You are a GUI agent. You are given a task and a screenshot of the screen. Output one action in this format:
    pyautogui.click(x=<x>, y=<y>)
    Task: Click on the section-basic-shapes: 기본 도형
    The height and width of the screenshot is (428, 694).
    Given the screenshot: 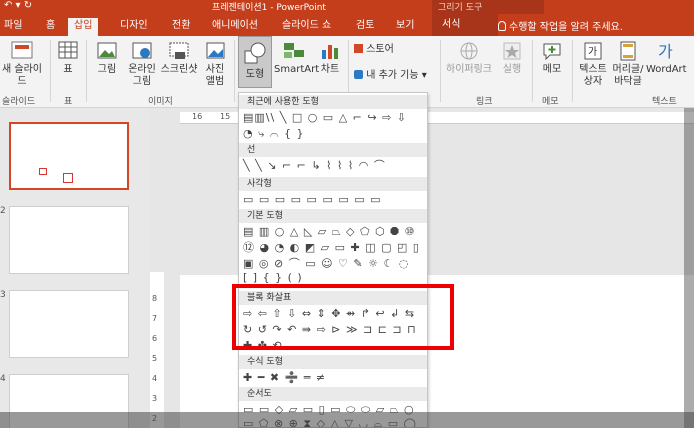 What is the action you would take?
    pyautogui.click(x=333, y=216)
    